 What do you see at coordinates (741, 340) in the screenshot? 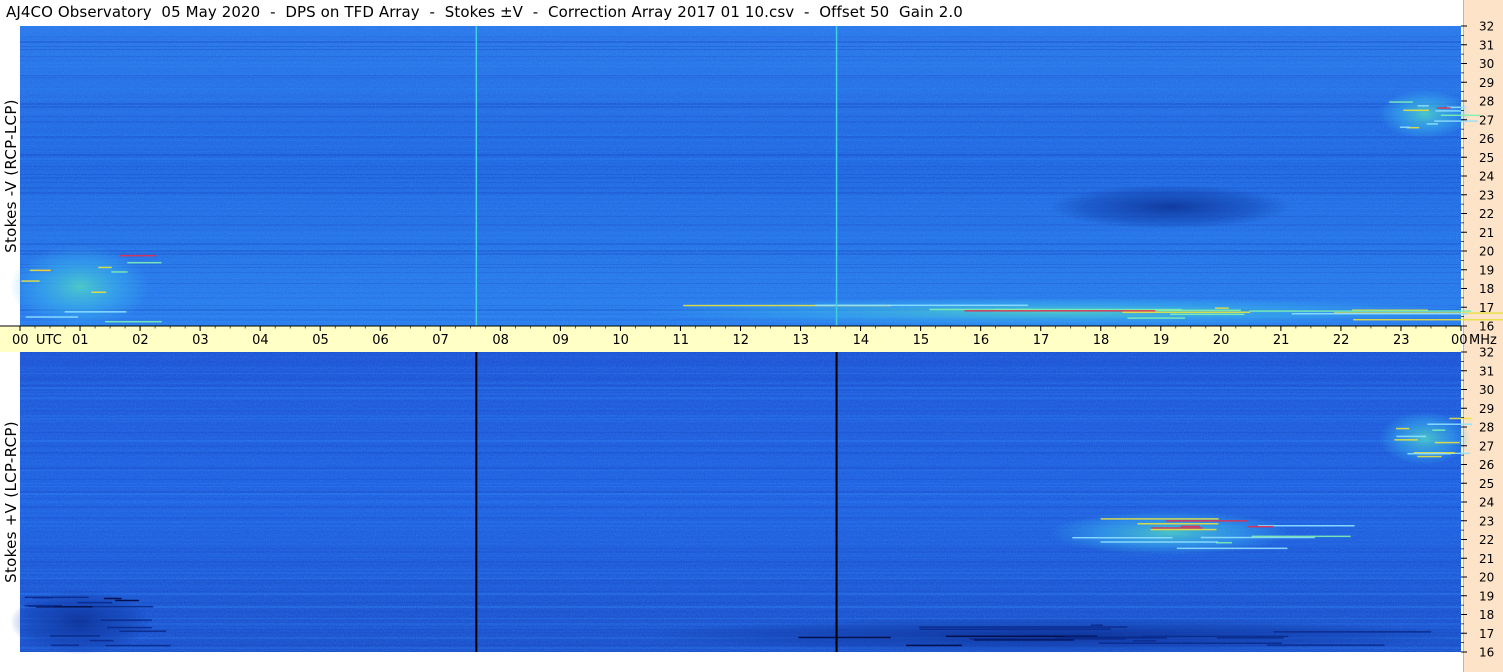
I see `time-tick-label: 12` at bounding box center [741, 340].